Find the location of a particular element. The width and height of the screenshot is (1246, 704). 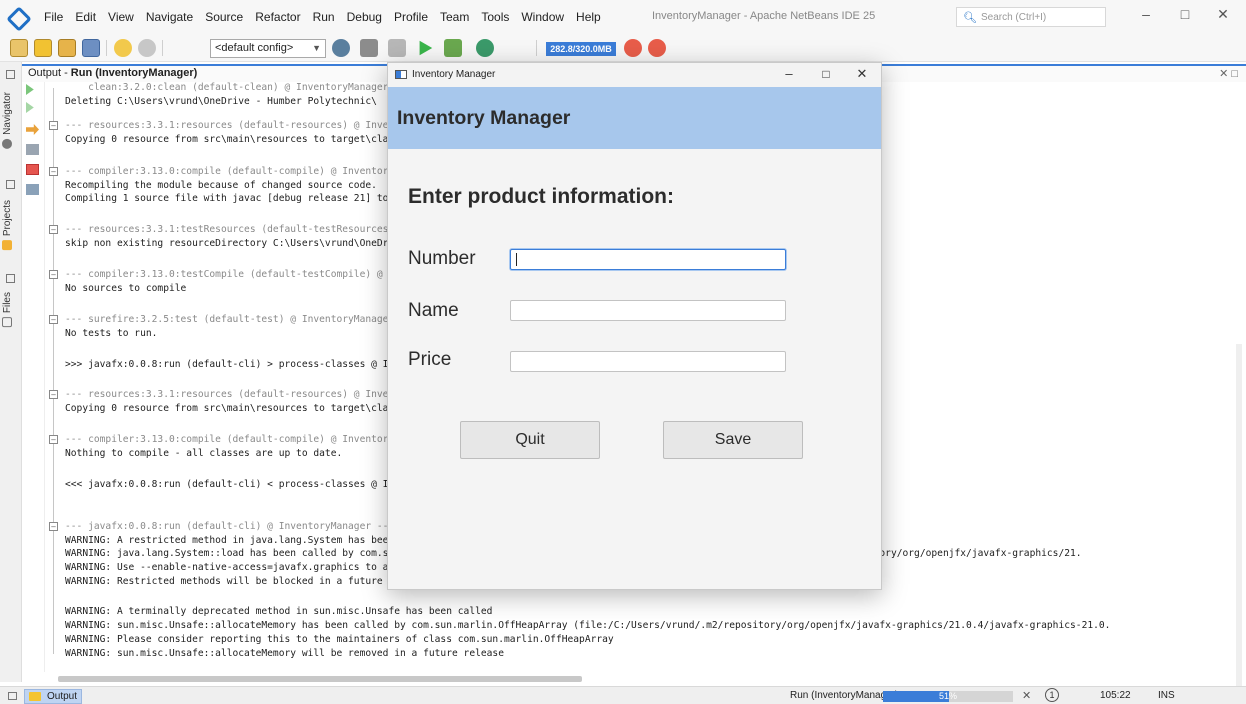

dialog-banner: Inventory Manager is located at coordinates (634, 118).